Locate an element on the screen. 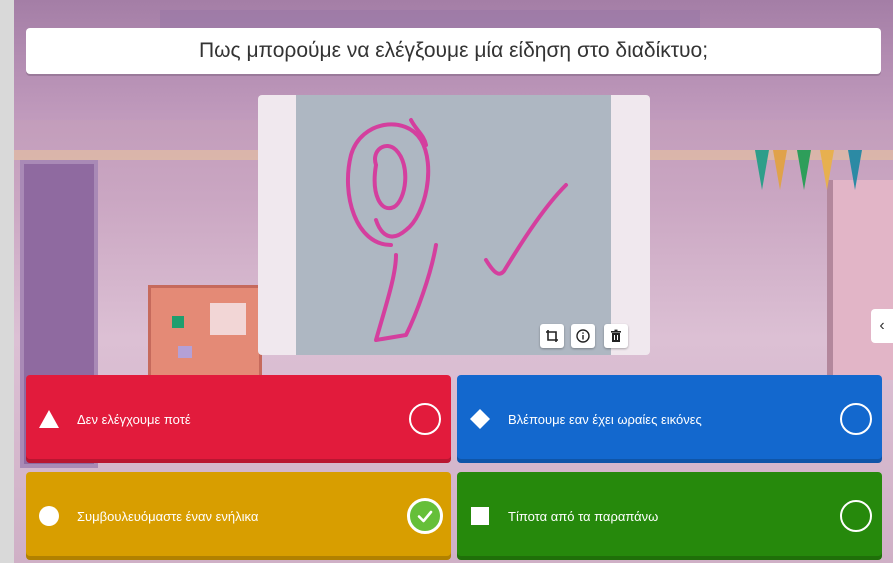 The image size is (893, 563). image-info-button is located at coordinates (583, 336).